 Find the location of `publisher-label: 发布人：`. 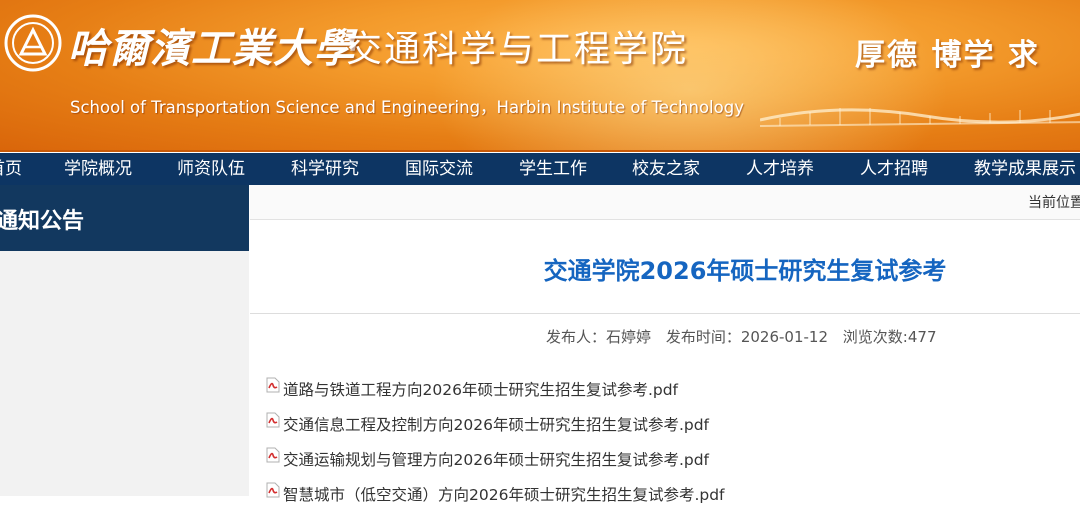

publisher-label: 发布人： is located at coordinates (576, 337).